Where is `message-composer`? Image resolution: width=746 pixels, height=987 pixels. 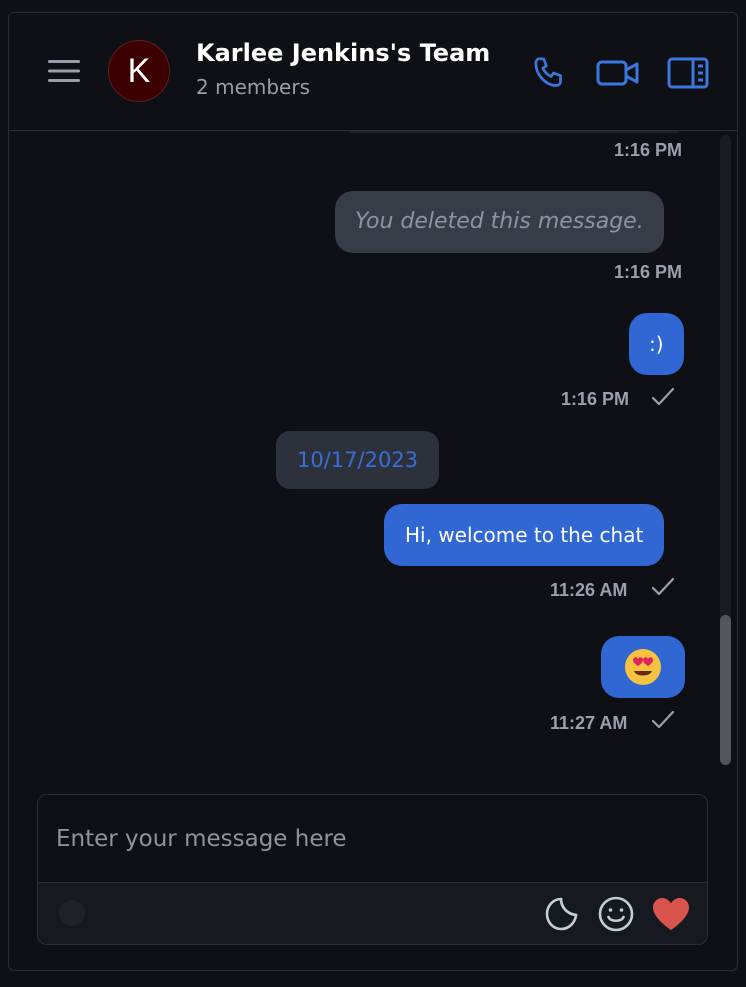 message-composer is located at coordinates (372, 869).